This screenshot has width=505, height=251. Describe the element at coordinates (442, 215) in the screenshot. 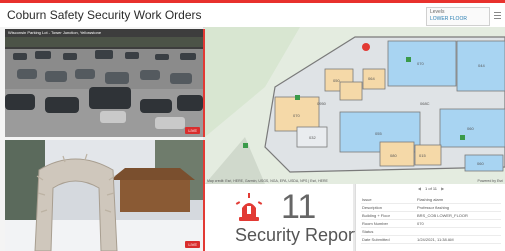

I see `detail-value: BRS_COB LOWER_FLOOR` at that location.